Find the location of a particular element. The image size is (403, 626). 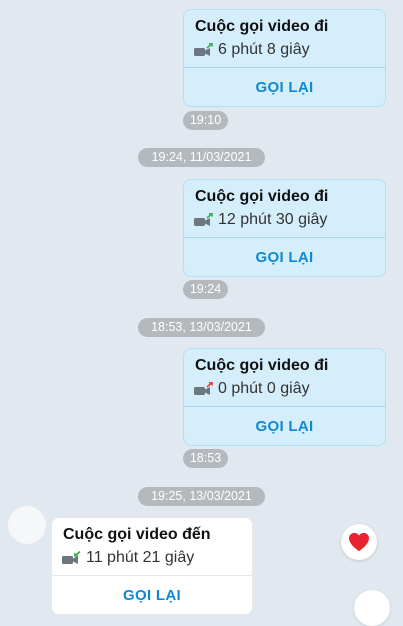

call-card: Cuộc gọi video đi 0 phút 0 giây GỌI LẠI is located at coordinates (284, 397).